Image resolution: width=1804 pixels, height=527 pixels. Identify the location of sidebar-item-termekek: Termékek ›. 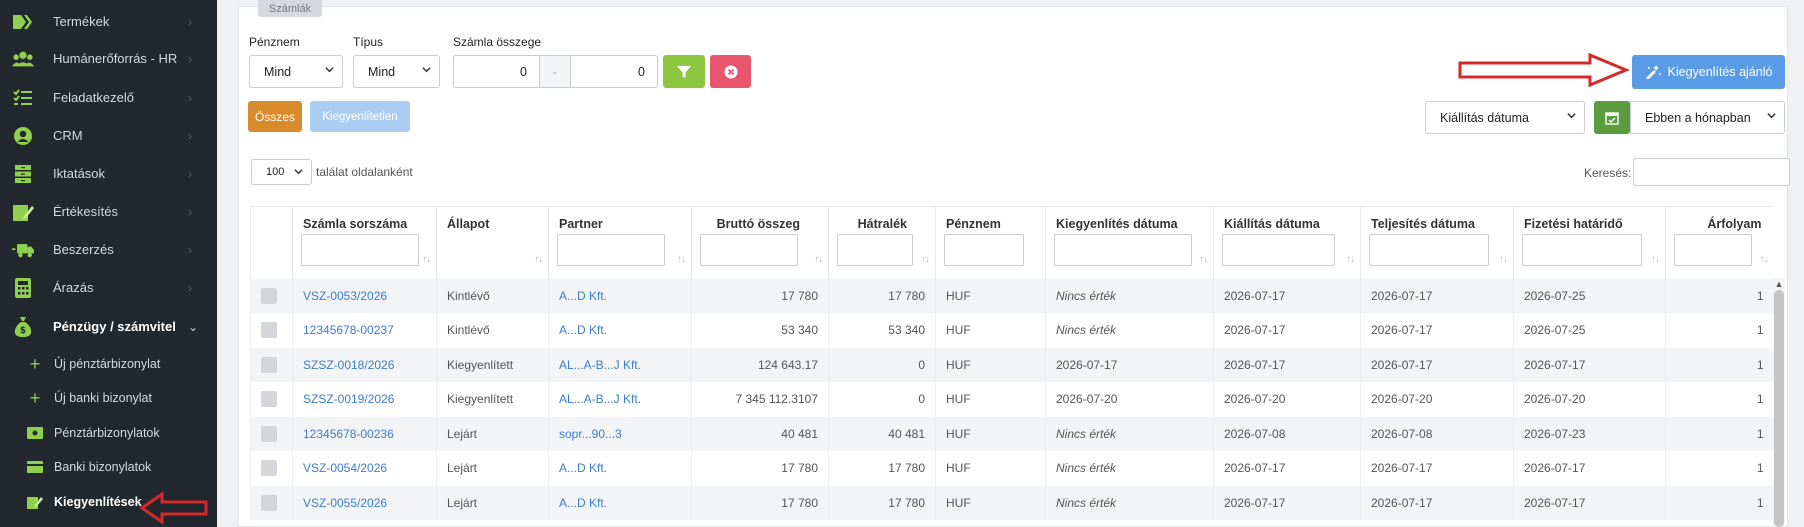
(108, 21).